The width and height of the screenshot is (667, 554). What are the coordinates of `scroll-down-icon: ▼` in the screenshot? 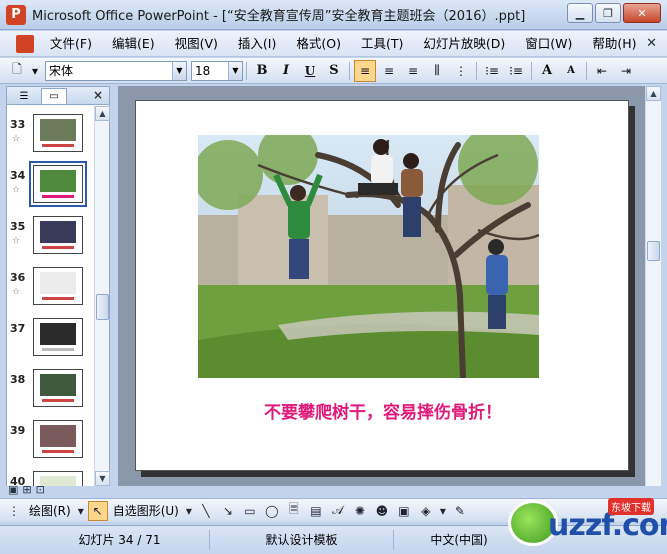 It's located at (102, 478).